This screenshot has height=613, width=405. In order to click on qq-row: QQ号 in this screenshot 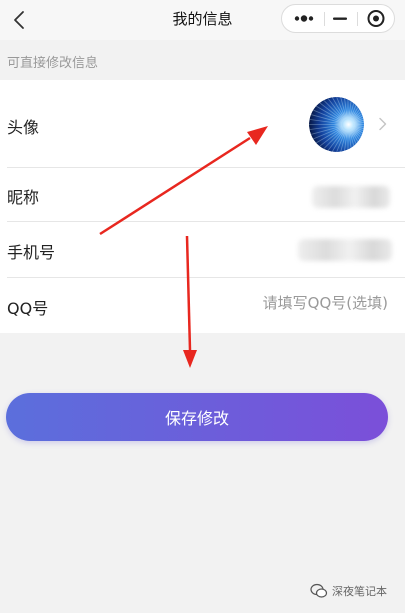, I will do `click(202, 305)`.